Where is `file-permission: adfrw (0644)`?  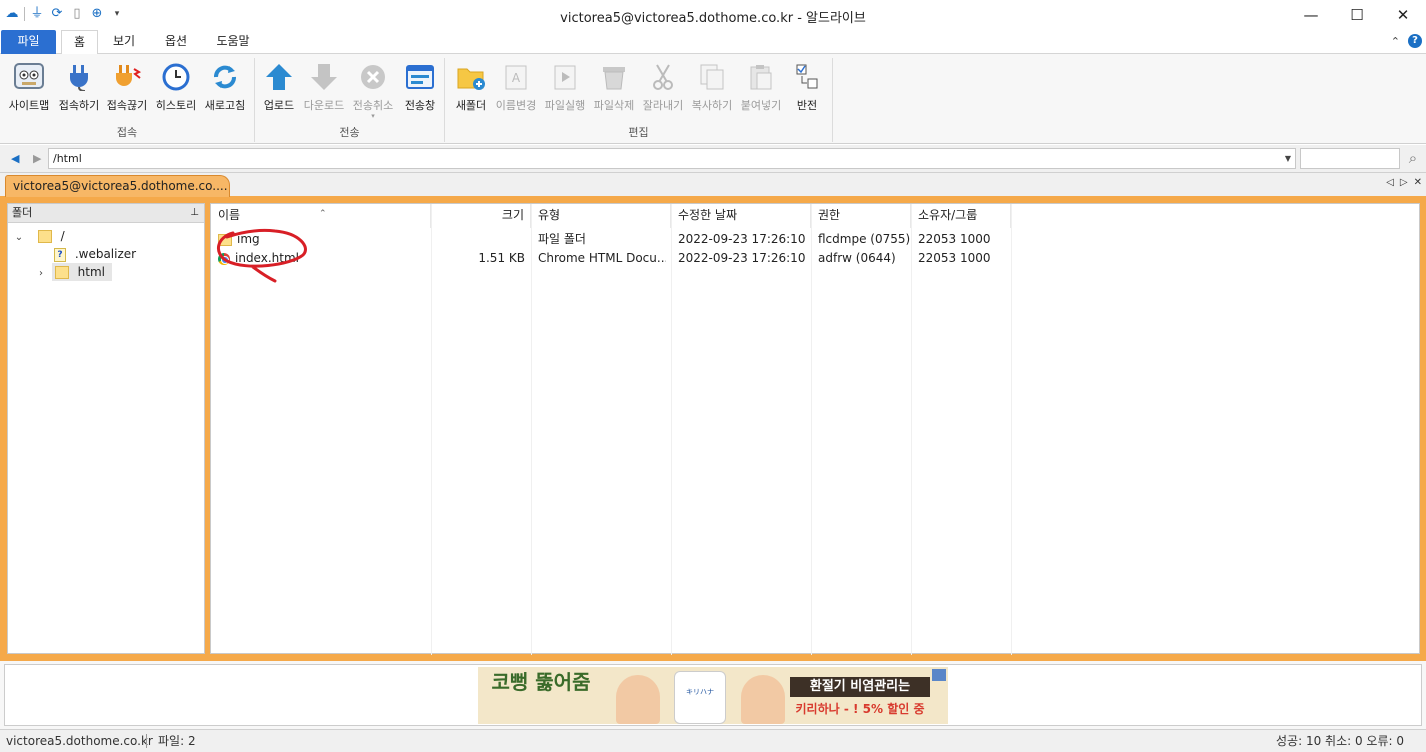
file-permission: adfrw (0644) is located at coordinates (857, 258).